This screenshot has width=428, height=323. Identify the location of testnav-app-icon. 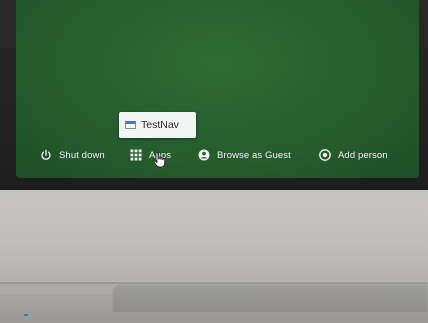
(130, 125).